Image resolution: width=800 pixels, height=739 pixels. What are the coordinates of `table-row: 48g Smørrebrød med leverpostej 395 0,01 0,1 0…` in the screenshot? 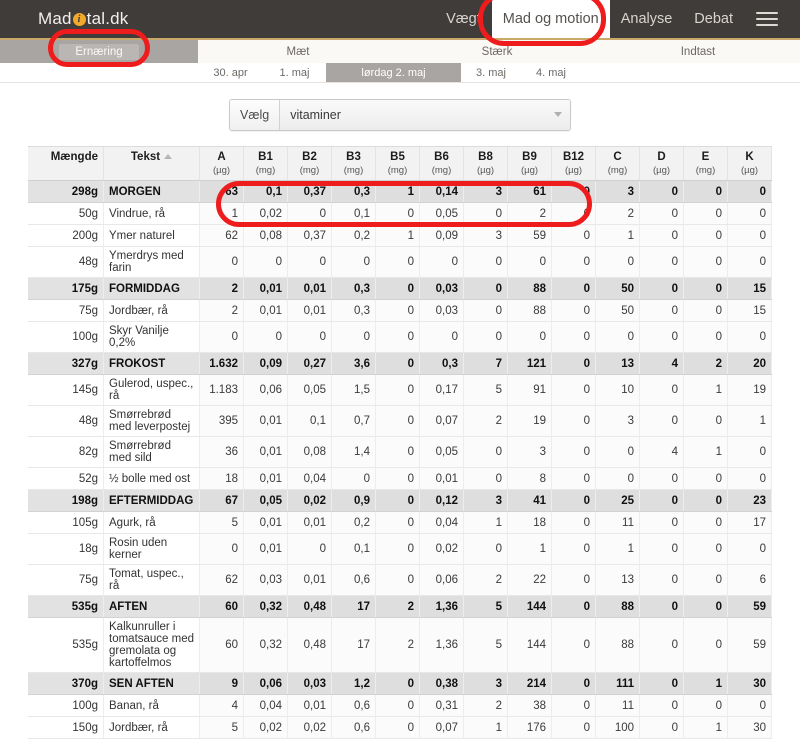 It's located at (400, 421).